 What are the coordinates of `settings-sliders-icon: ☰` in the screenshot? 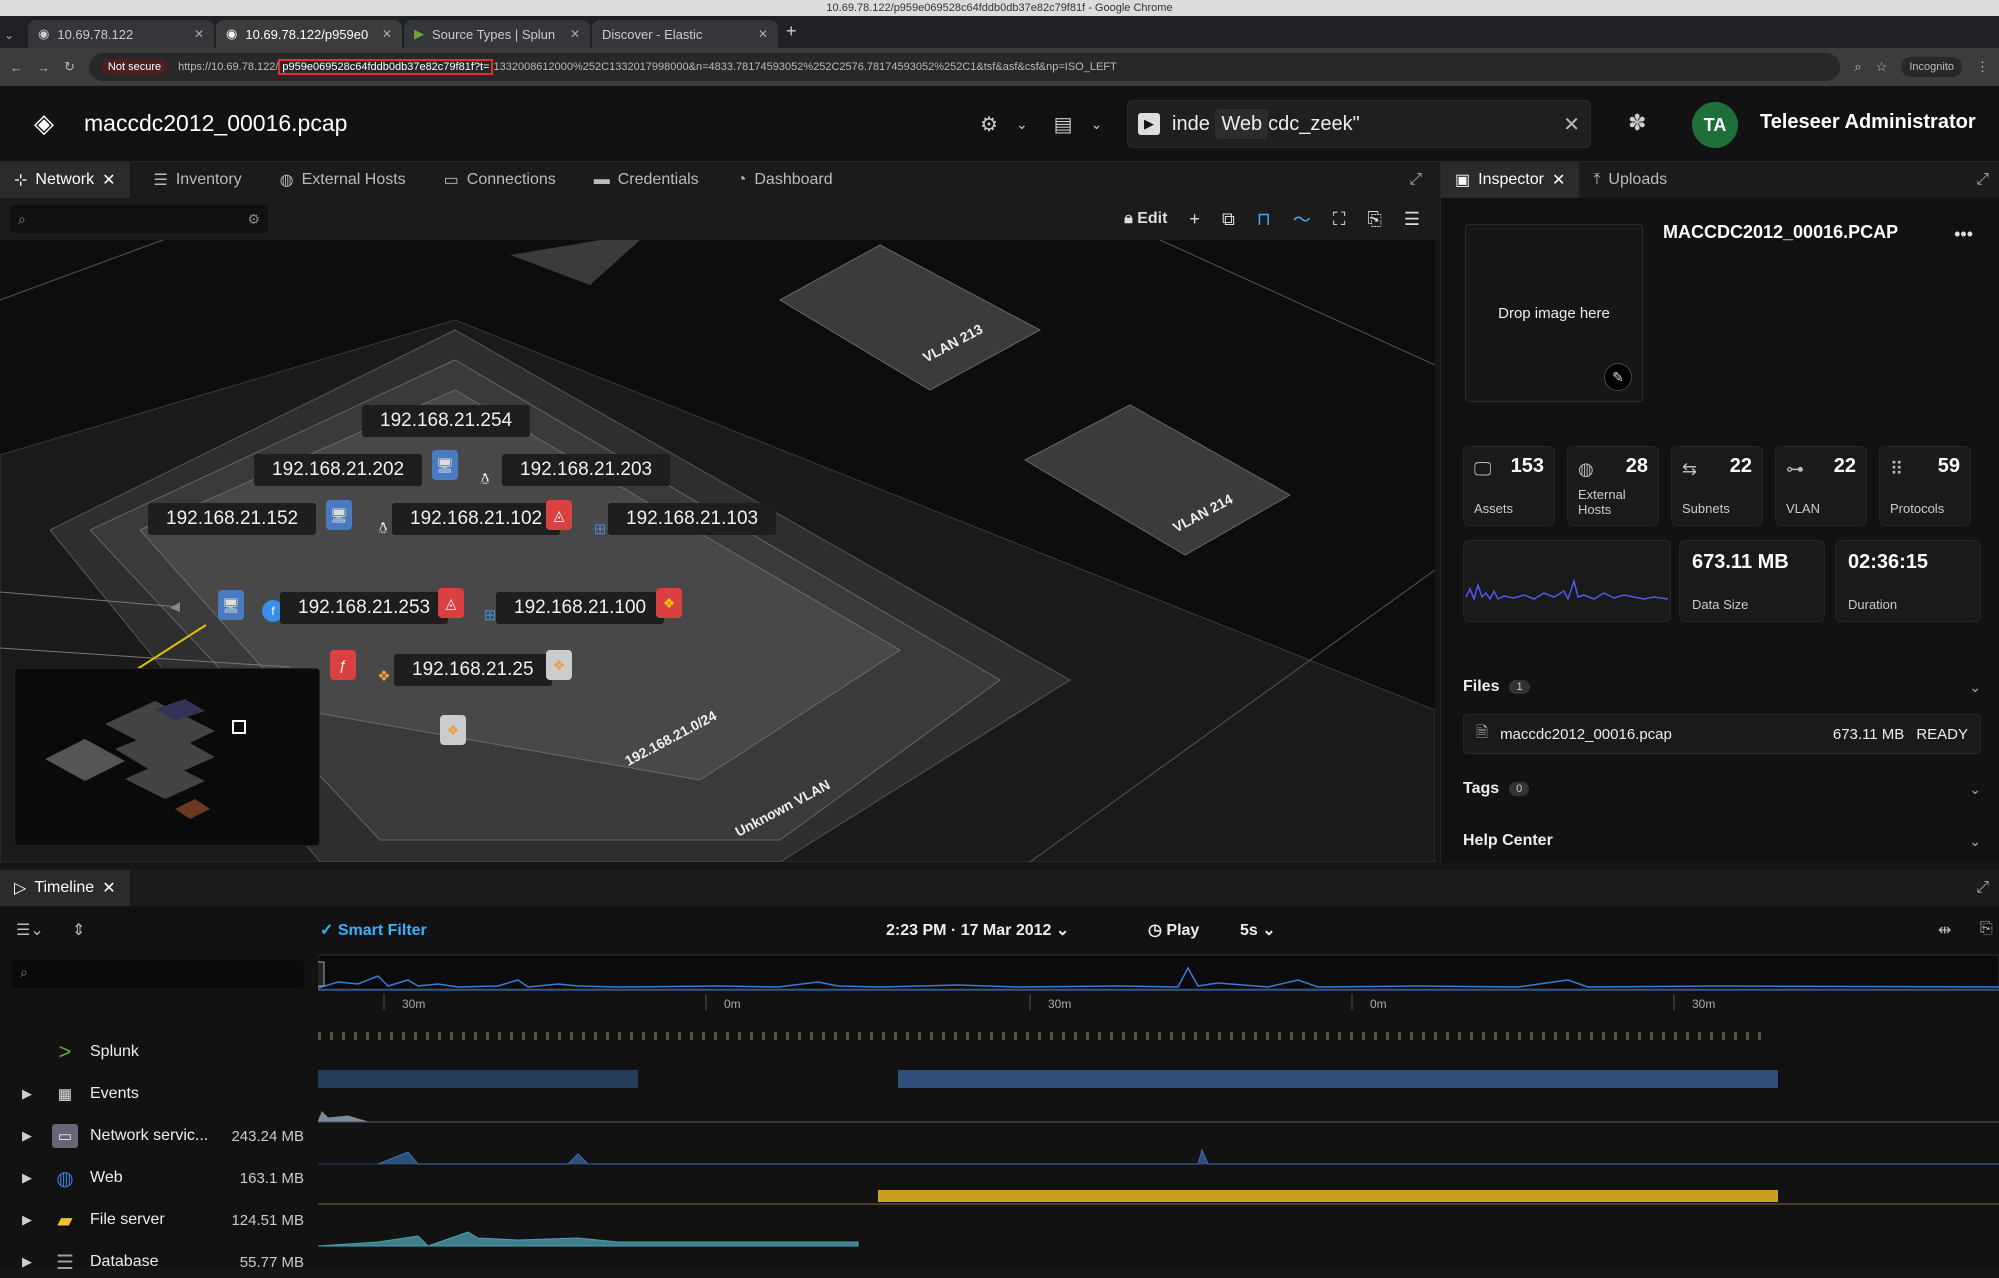 It's located at (1412, 219).